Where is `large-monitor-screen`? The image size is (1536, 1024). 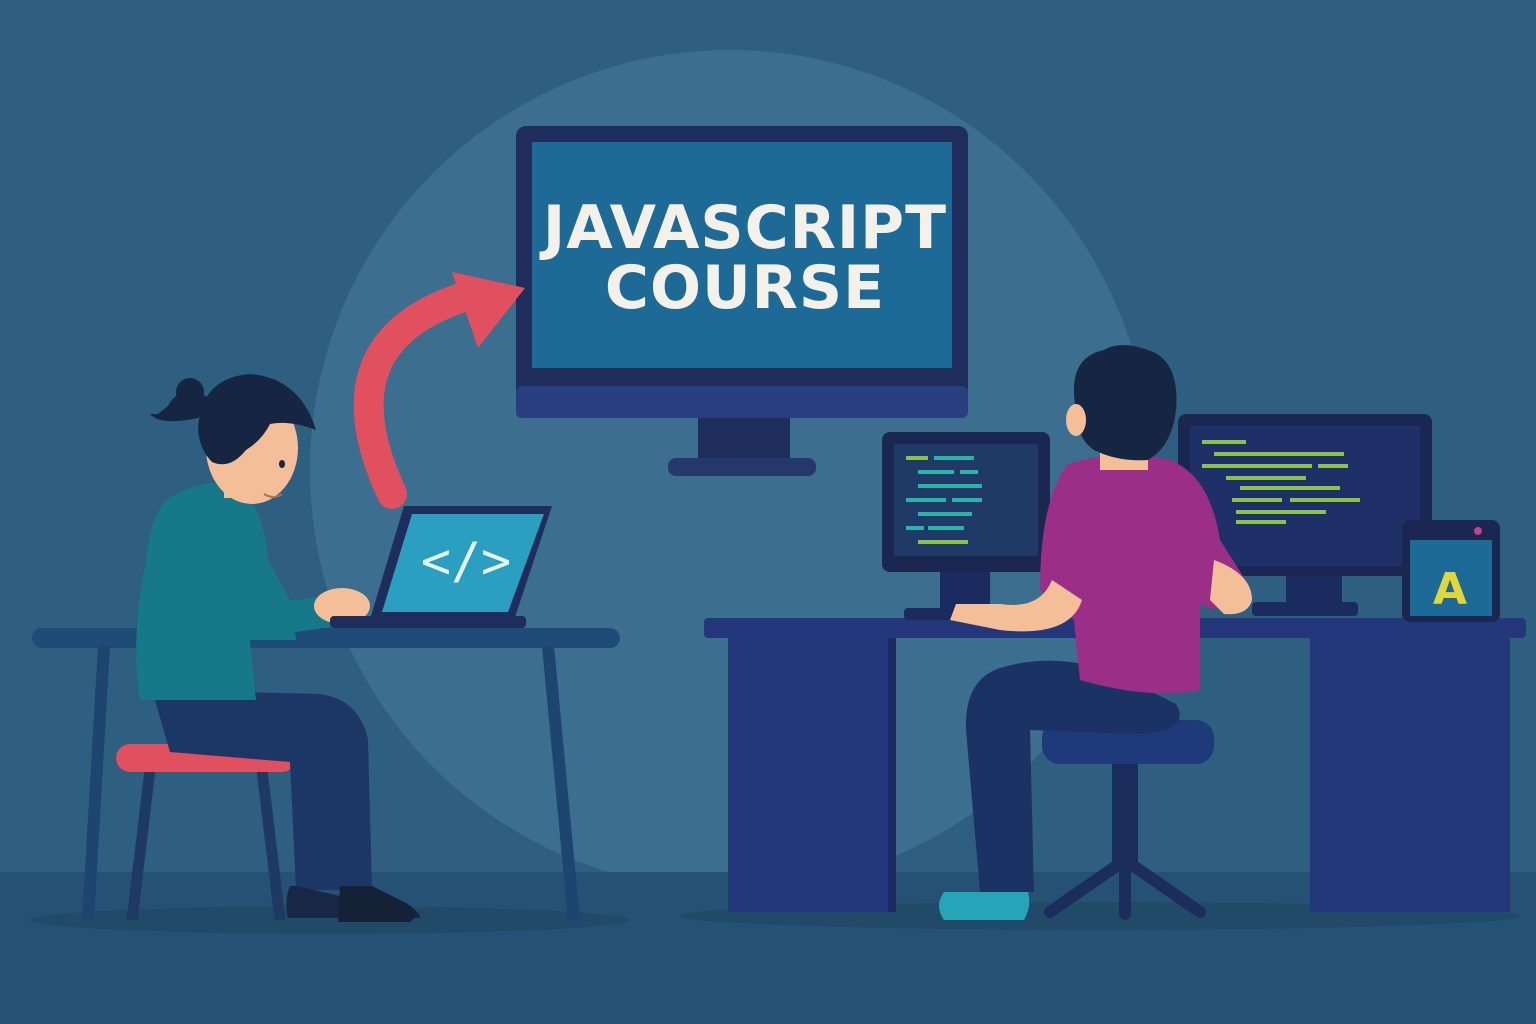
large-monitor-screen is located at coordinates (1305, 496).